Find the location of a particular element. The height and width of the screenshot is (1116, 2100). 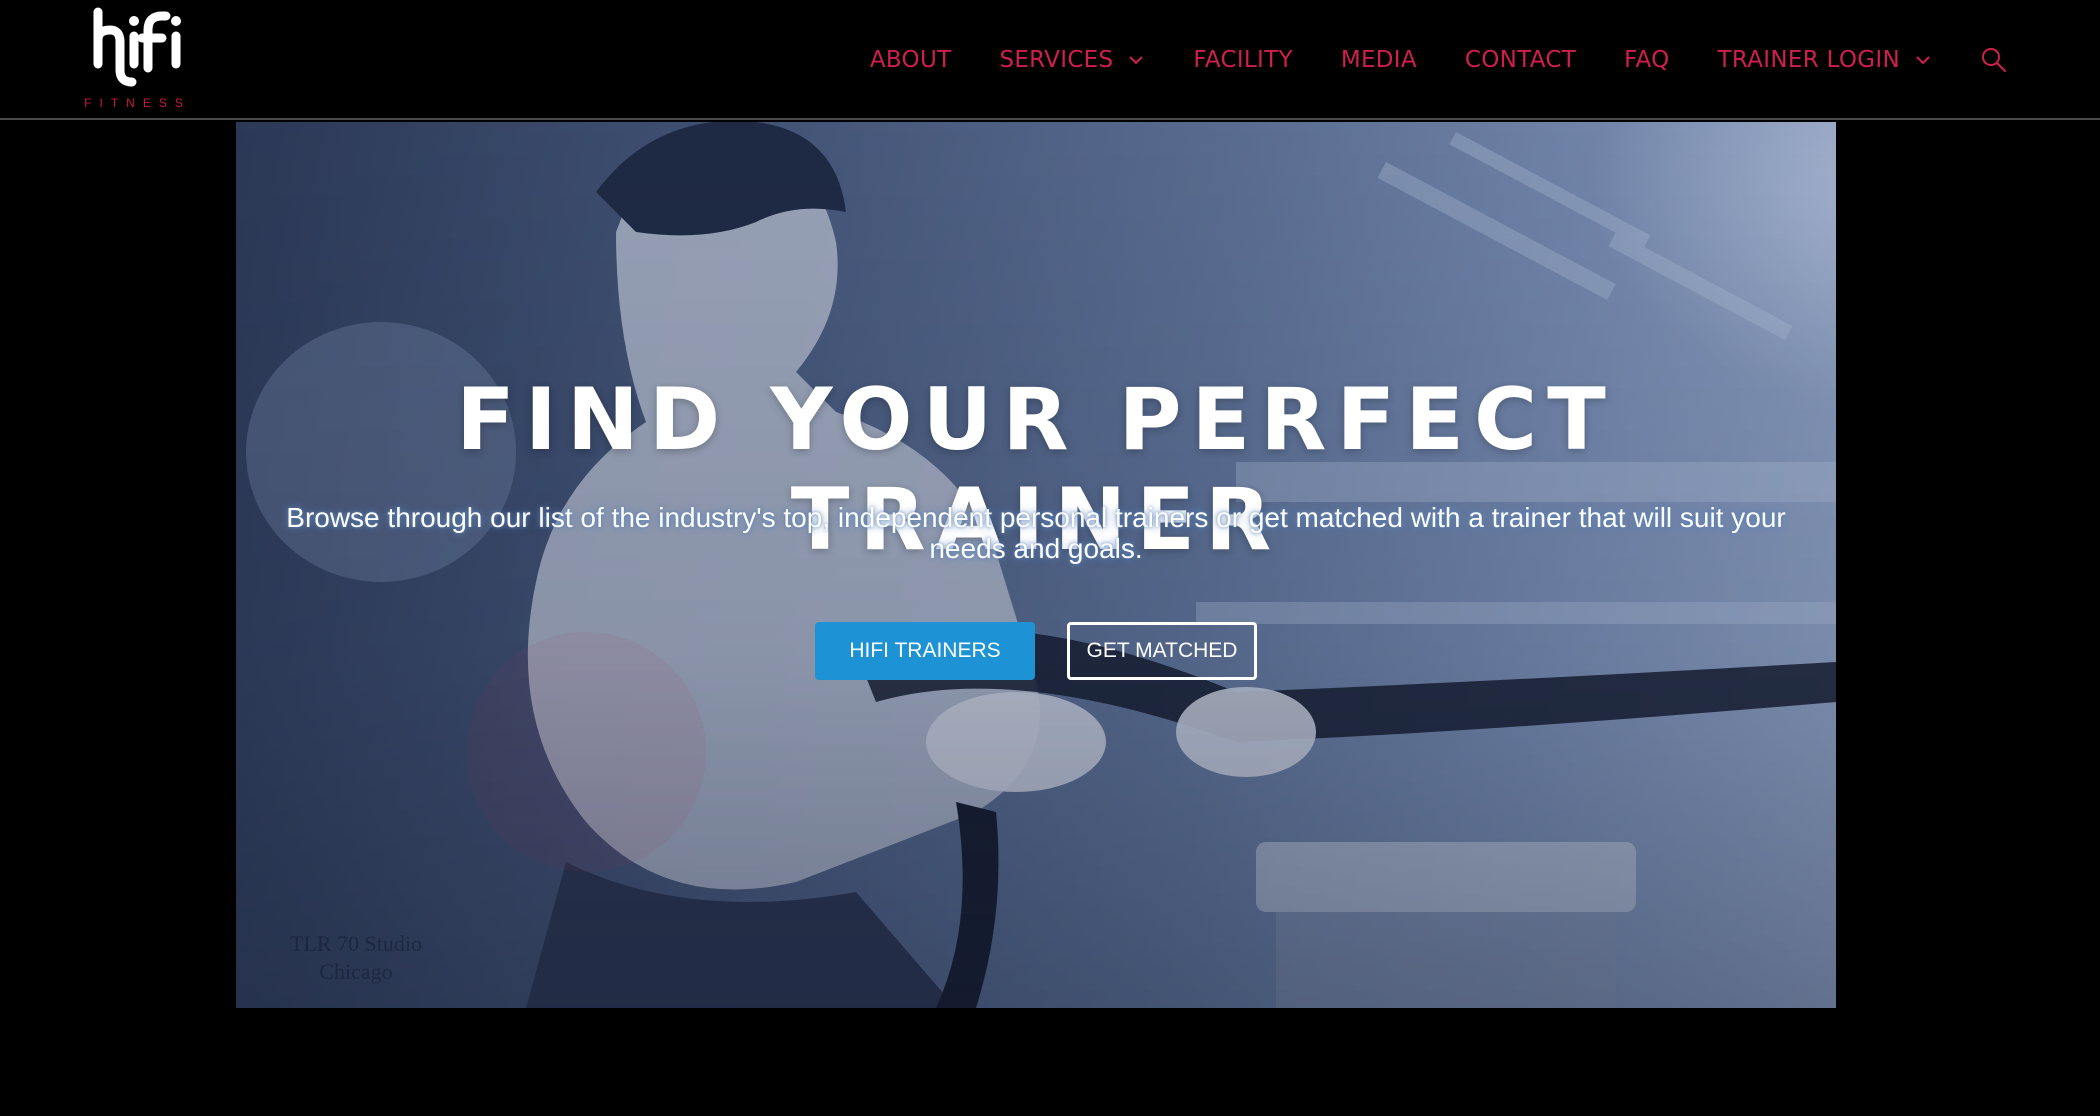

nav-item-services: SERVICES is located at coordinates (1072, 60).